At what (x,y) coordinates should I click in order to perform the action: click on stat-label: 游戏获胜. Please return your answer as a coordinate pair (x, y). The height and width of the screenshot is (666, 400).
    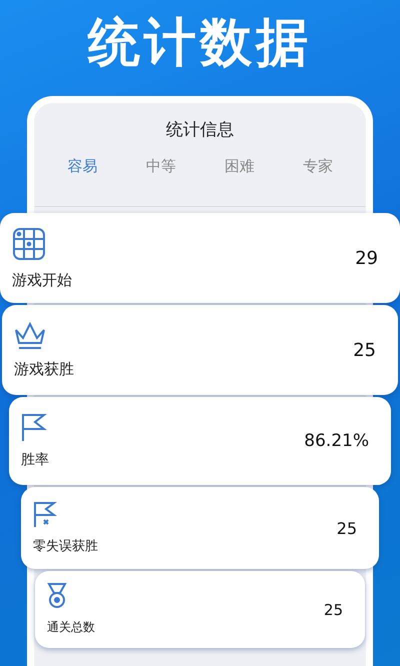
    Looking at the image, I should click on (44, 369).